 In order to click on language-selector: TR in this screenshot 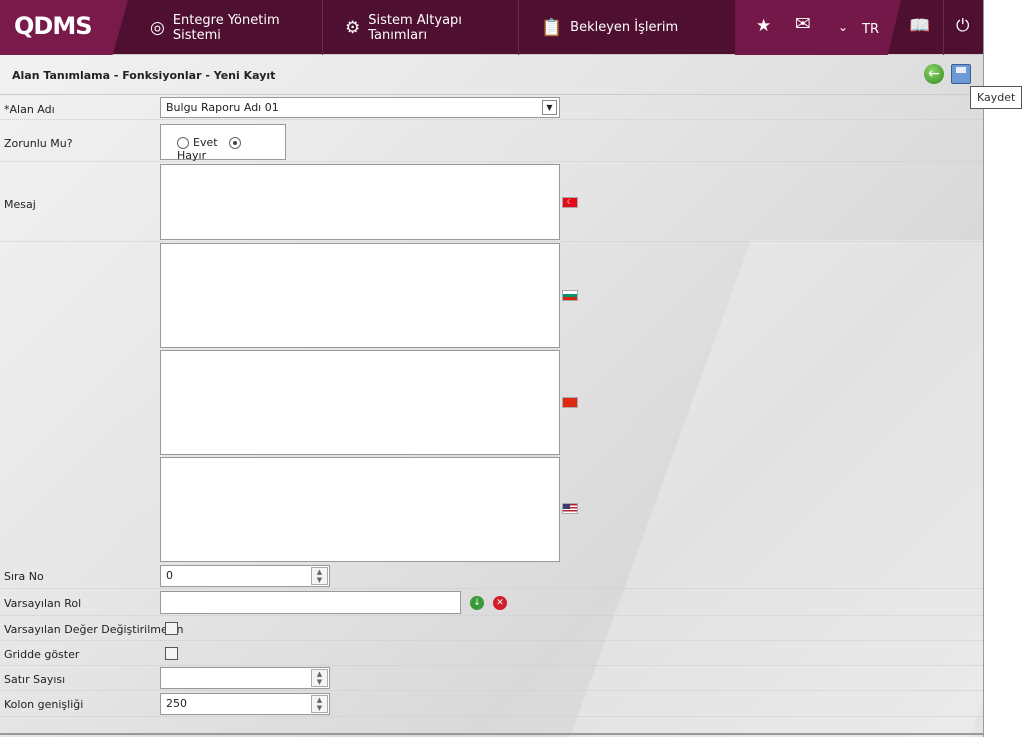, I will do `click(870, 29)`.